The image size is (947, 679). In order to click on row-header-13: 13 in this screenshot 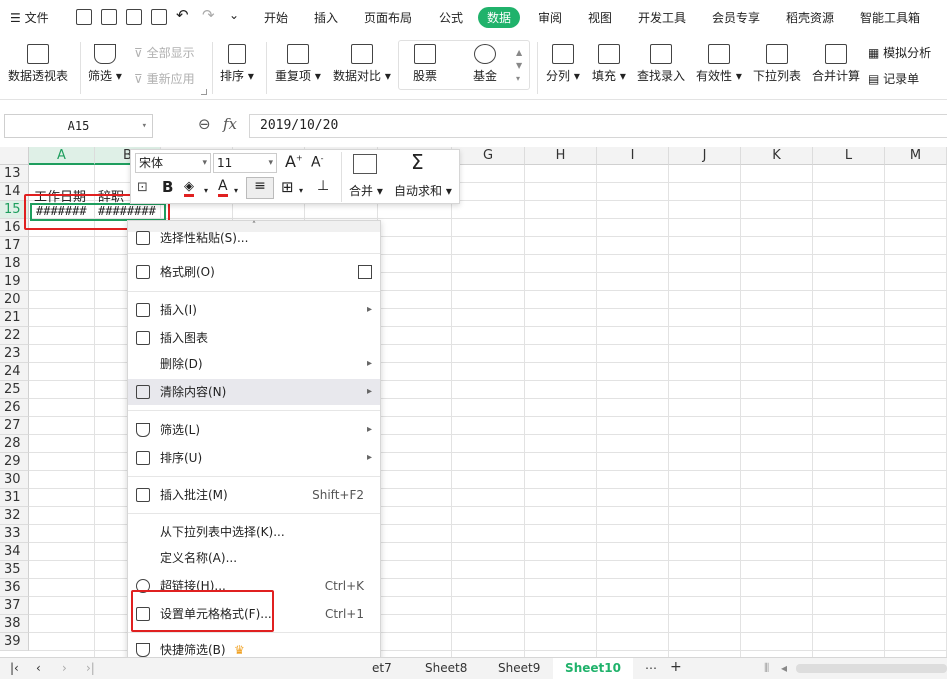, I will do `click(14, 174)`.